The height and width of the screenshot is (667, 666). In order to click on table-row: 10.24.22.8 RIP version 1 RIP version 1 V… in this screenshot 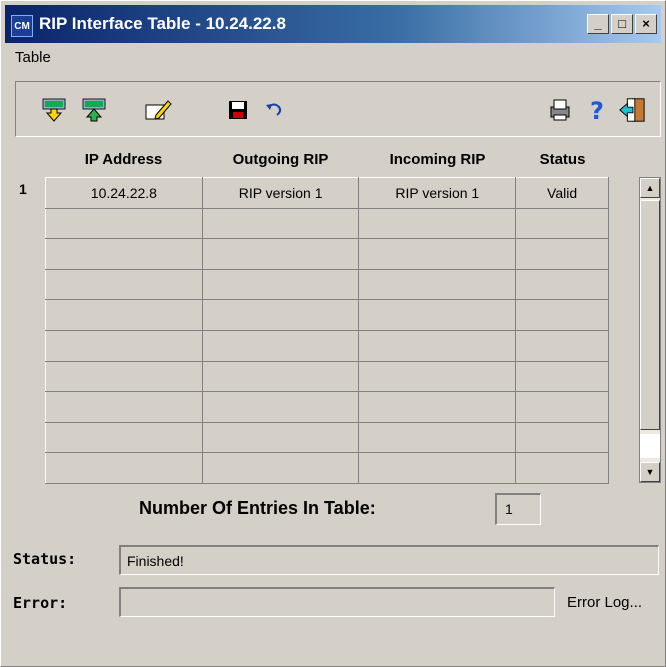, I will do `click(327, 193)`.